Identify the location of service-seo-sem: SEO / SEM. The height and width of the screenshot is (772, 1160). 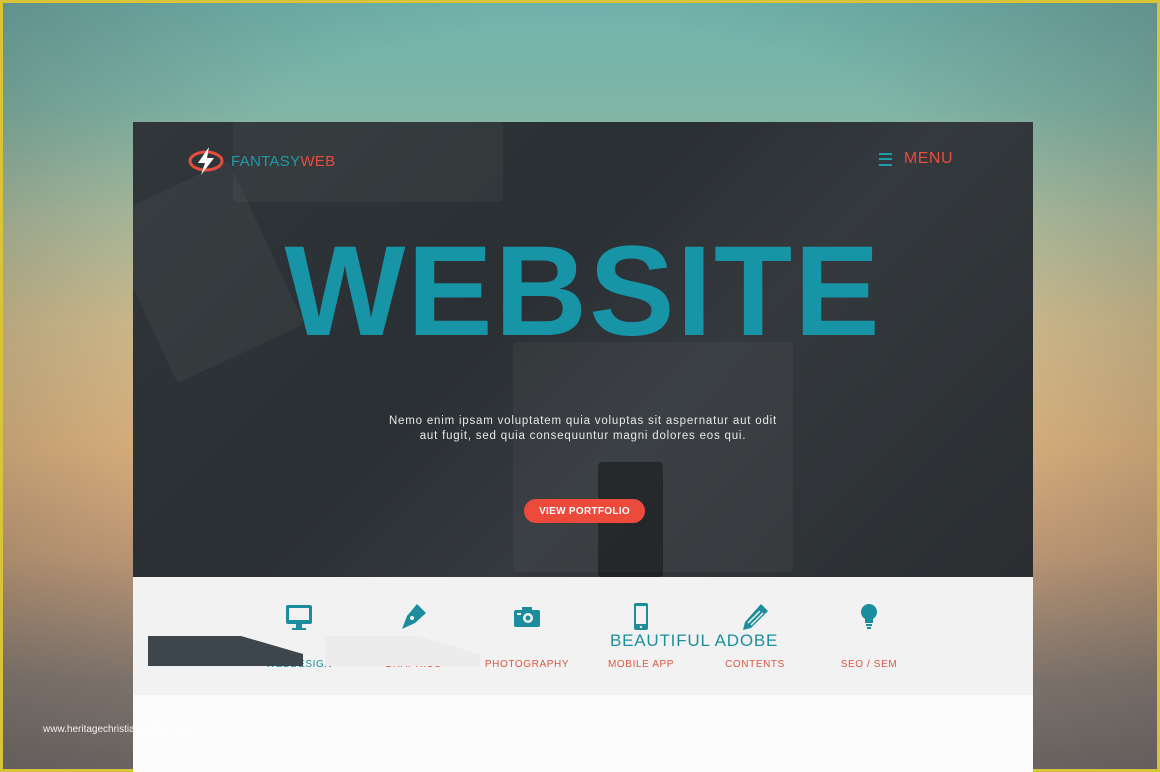
(869, 635).